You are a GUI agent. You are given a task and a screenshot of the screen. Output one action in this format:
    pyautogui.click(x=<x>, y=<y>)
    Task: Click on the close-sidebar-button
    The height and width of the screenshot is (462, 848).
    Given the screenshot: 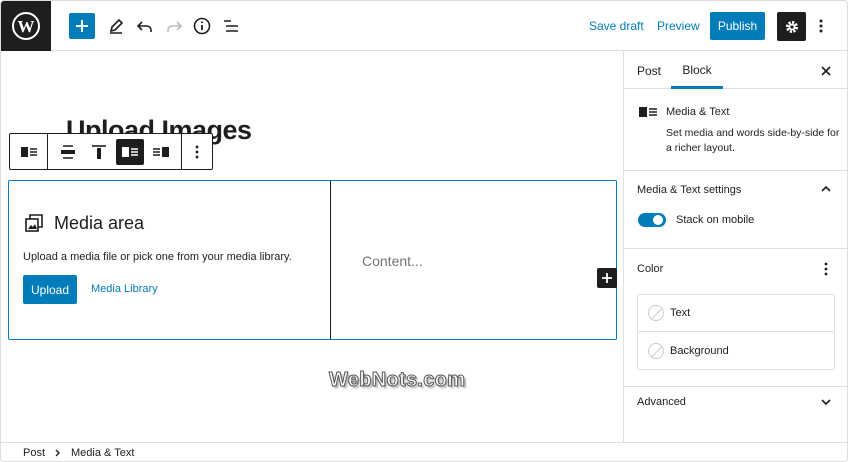 What is the action you would take?
    pyautogui.click(x=826, y=71)
    